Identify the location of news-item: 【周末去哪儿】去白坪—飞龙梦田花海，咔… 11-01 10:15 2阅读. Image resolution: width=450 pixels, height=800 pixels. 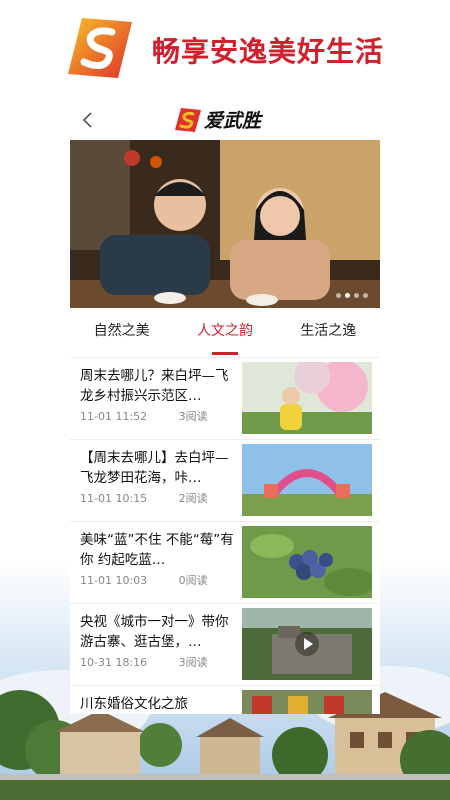
(225, 481).